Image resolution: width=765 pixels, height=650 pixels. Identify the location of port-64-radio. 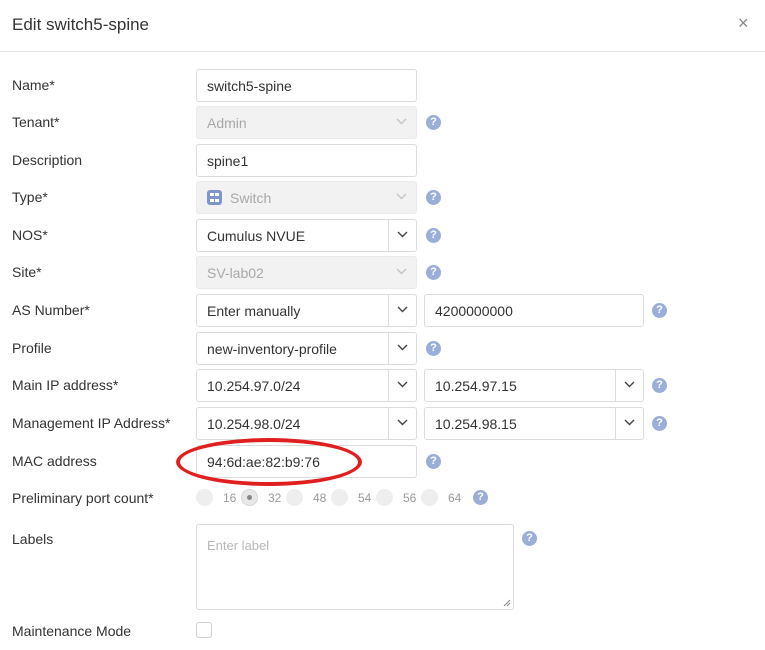
(429, 497).